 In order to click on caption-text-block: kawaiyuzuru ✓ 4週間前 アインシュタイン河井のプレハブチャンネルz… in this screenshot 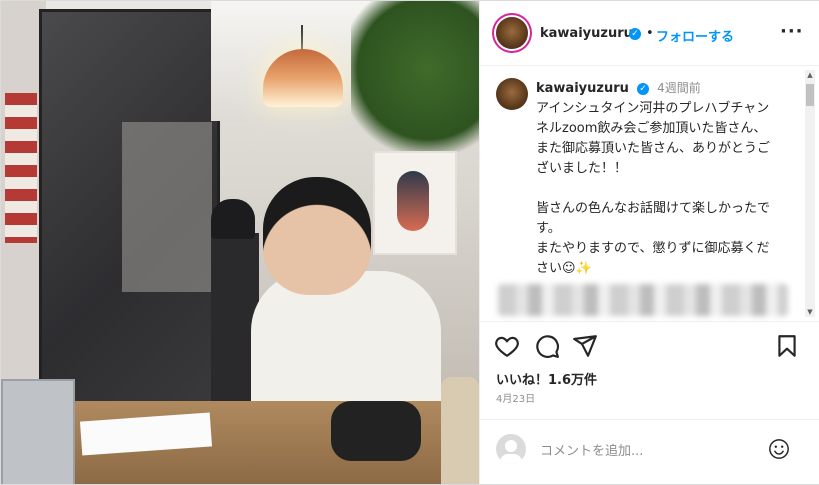, I will do `click(657, 178)`.